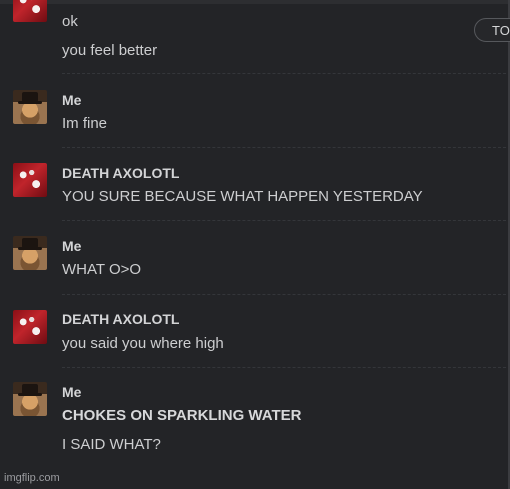 This screenshot has height=489, width=510. I want to click on message-line: you feel better, so click(110, 50).